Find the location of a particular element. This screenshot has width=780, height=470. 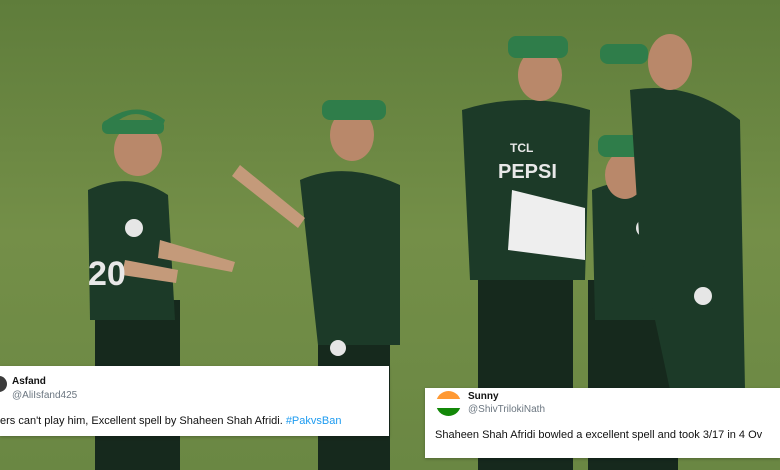

tweet-author-handle: @AliIsfand425 is located at coordinates (44, 395).